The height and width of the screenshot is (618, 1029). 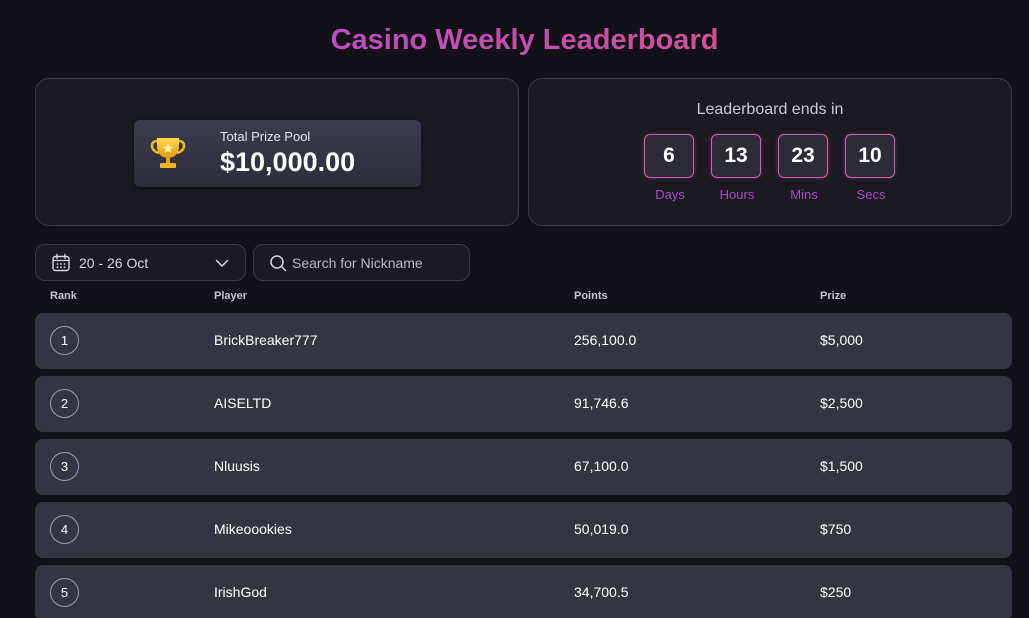 I want to click on countdown-mins: 23 Mins, so click(x=804, y=168).